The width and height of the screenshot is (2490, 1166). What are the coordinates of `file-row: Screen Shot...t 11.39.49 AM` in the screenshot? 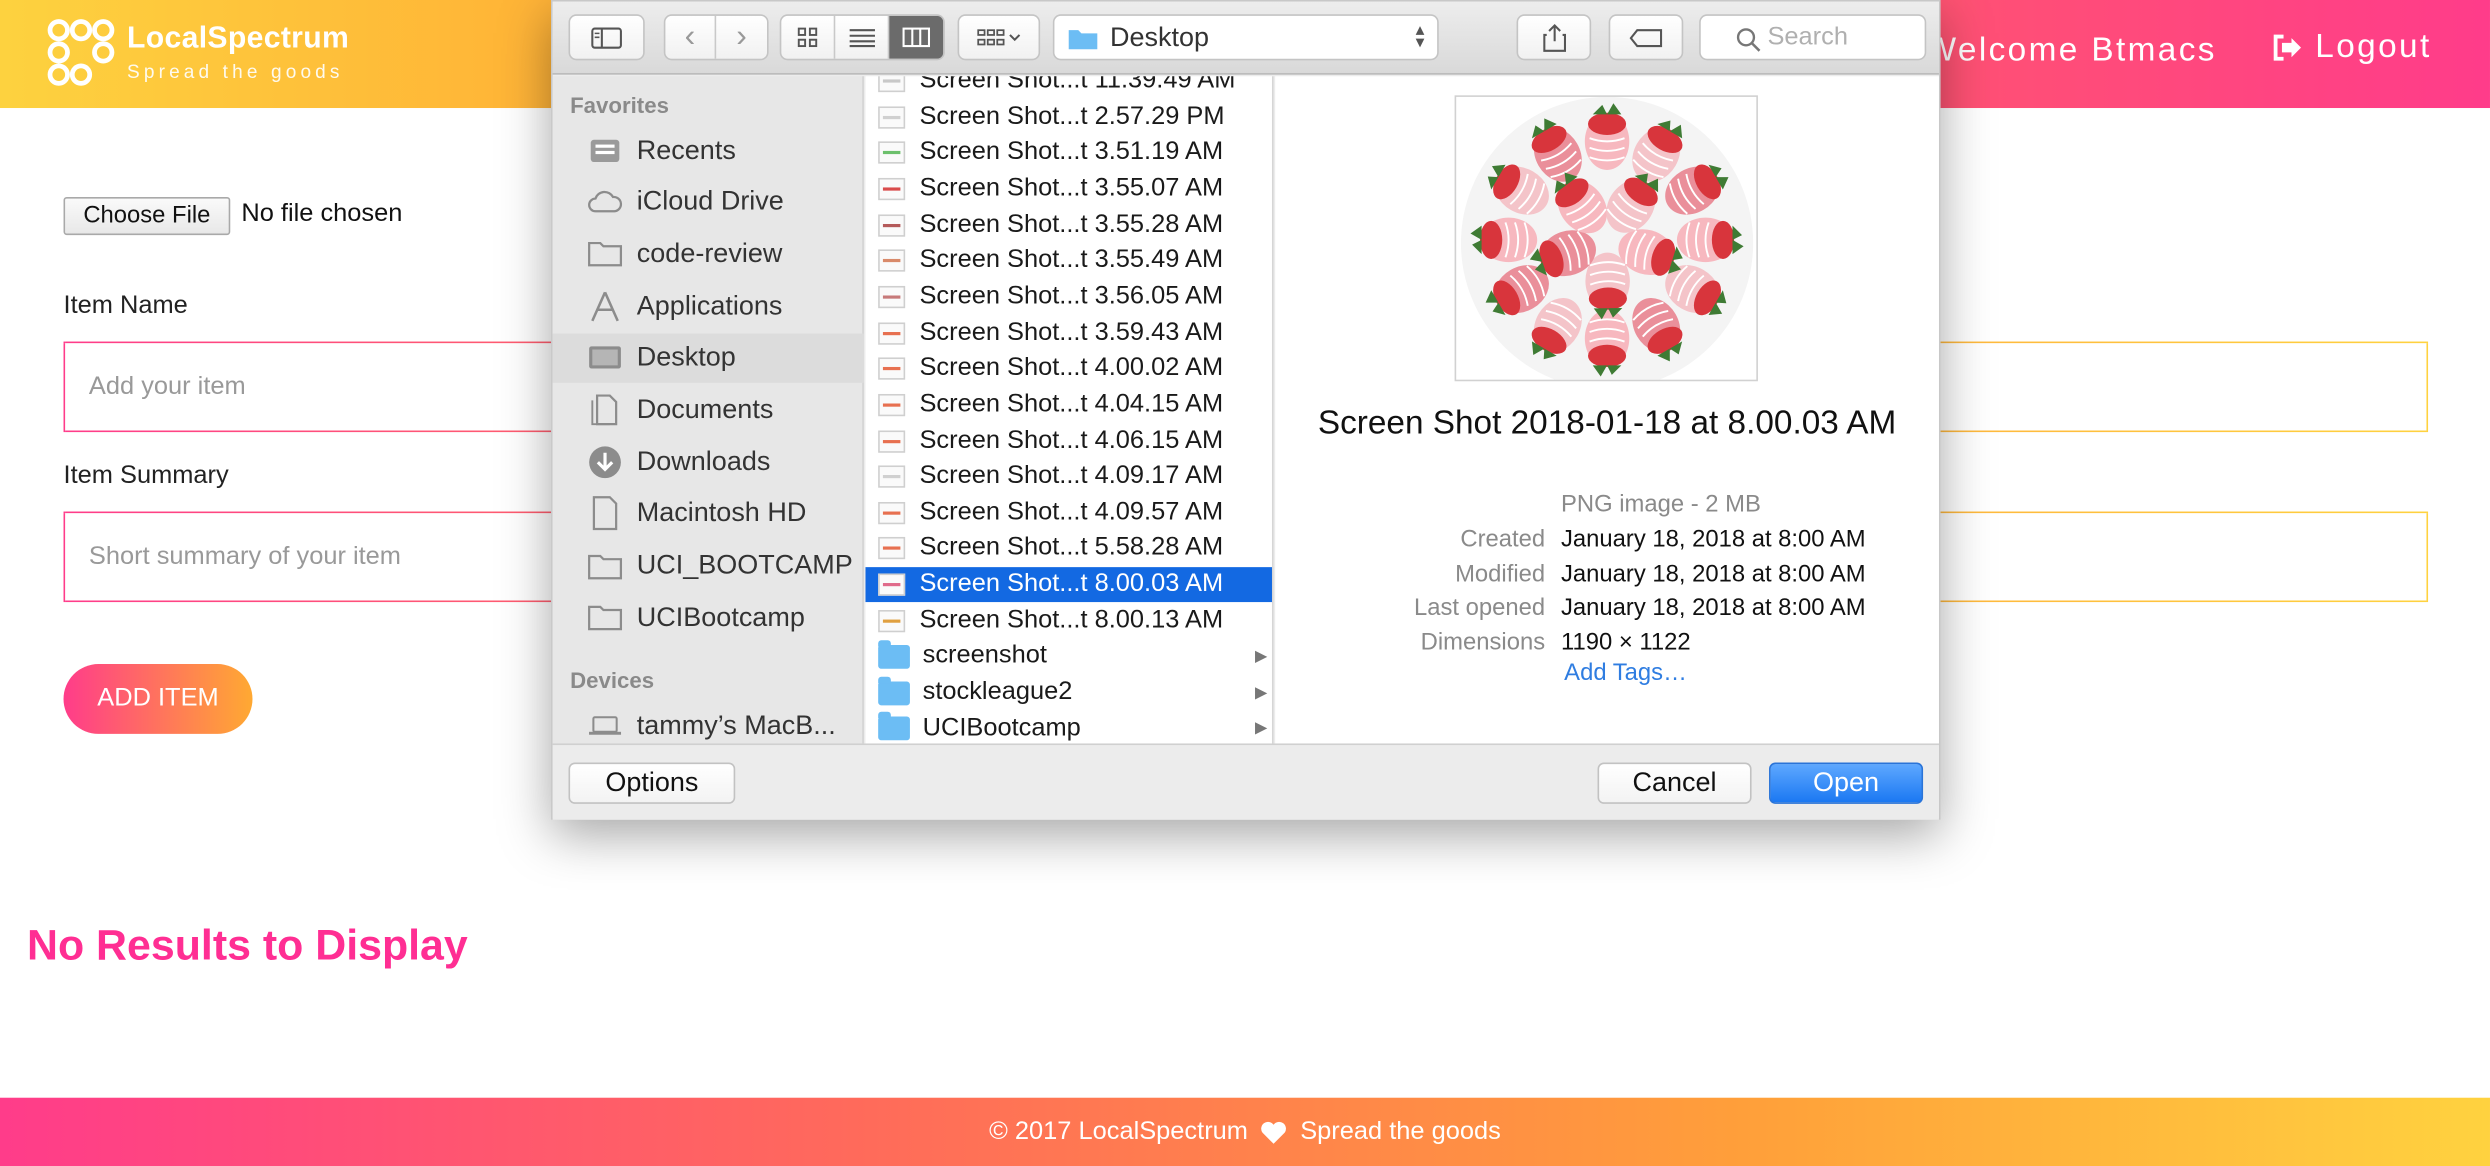 It's located at (1068, 87).